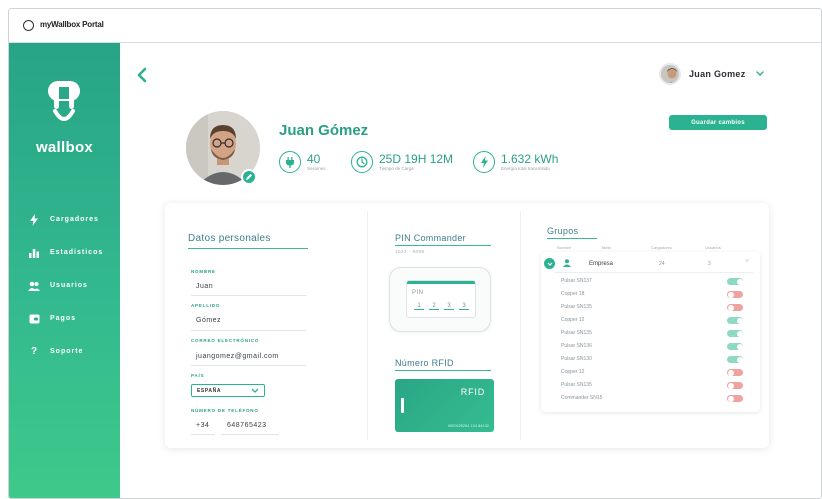 The height and width of the screenshot is (499, 822). Describe the element at coordinates (209, 390) in the screenshot. I see `country-value: ESPAÑA` at that location.